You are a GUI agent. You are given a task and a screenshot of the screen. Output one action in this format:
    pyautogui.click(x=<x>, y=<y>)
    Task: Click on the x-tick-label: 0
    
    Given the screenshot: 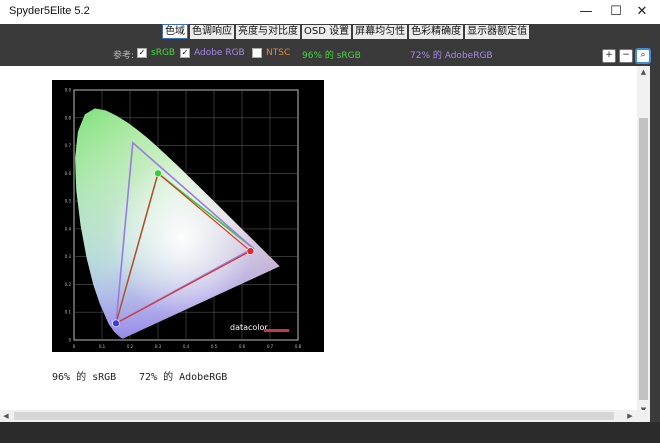 What is the action you would take?
    pyautogui.click(x=74, y=346)
    